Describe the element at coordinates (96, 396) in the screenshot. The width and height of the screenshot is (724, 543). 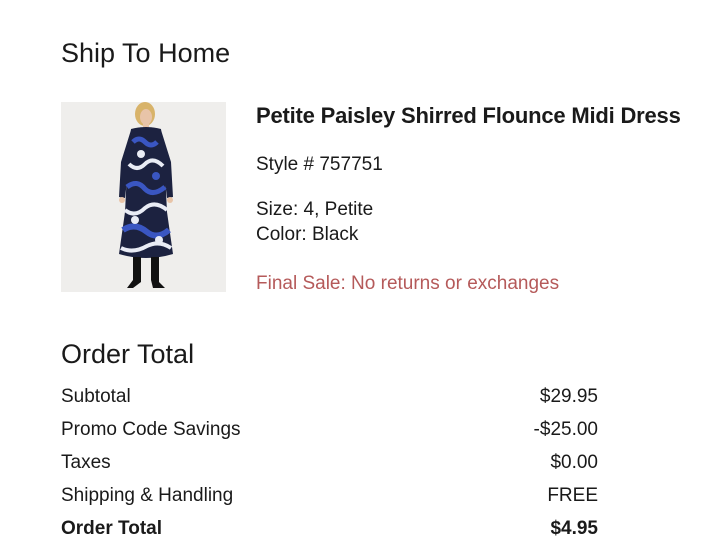
I see `subtotal-label: Subtotal` at that location.